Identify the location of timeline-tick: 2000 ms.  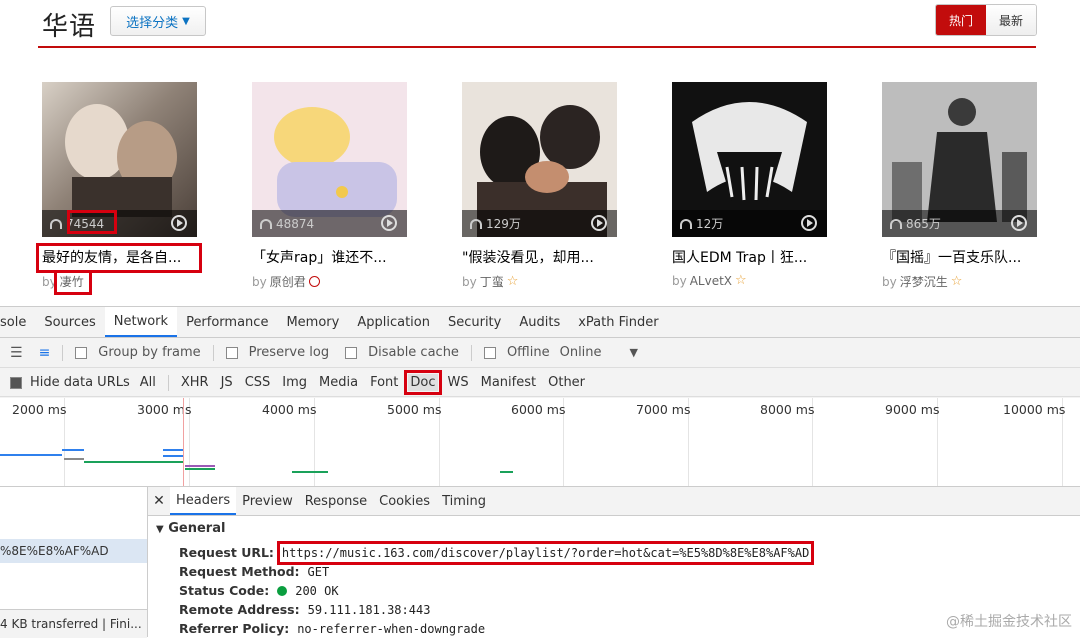
(39, 409).